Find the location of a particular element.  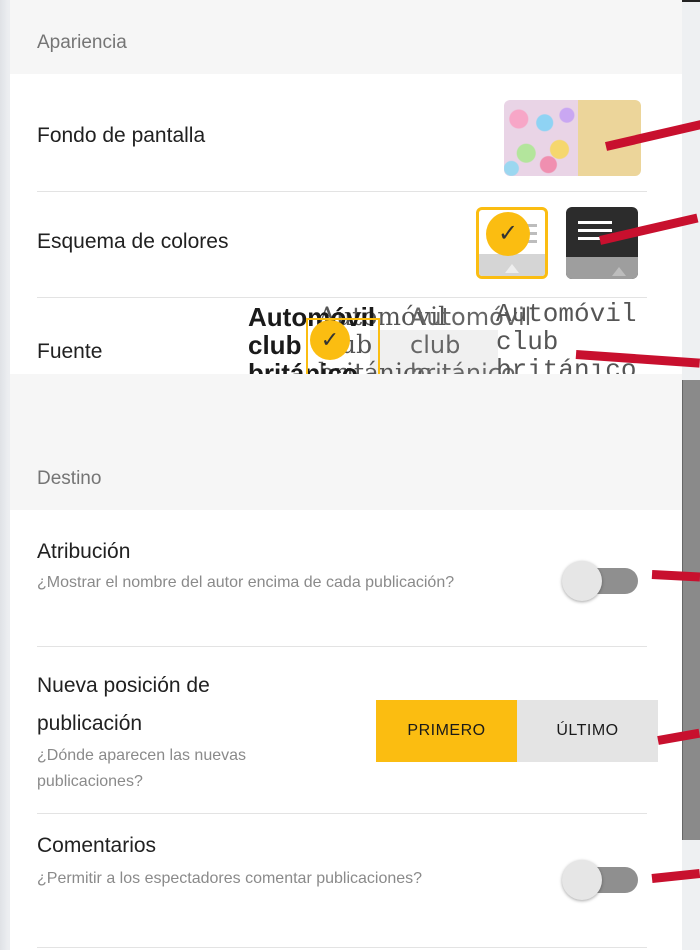

attribution-label: Atribución is located at coordinates (84, 551).